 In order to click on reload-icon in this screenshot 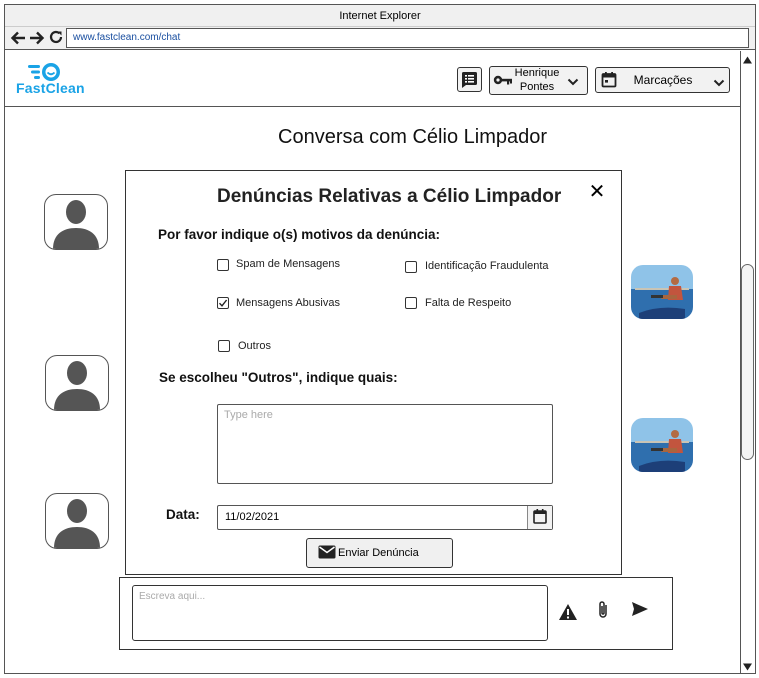, I will do `click(56, 38)`.